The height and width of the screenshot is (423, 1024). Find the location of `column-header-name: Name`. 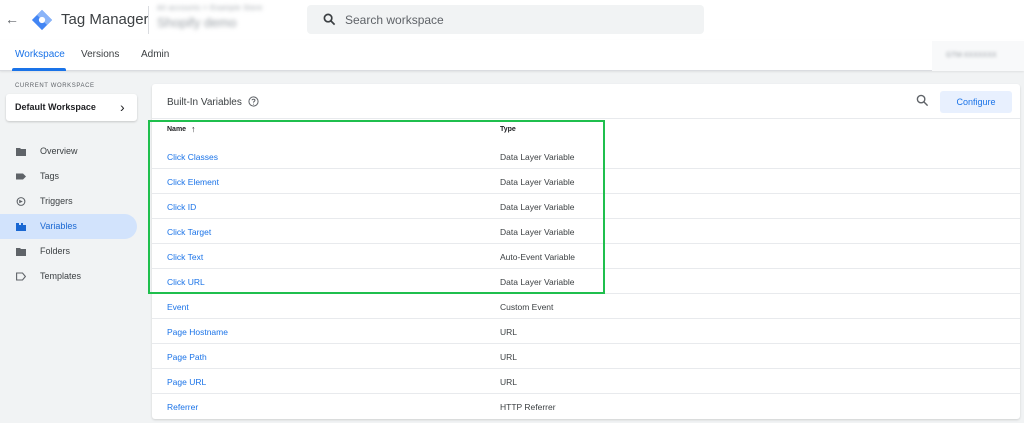

column-header-name: Name is located at coordinates (176, 129).